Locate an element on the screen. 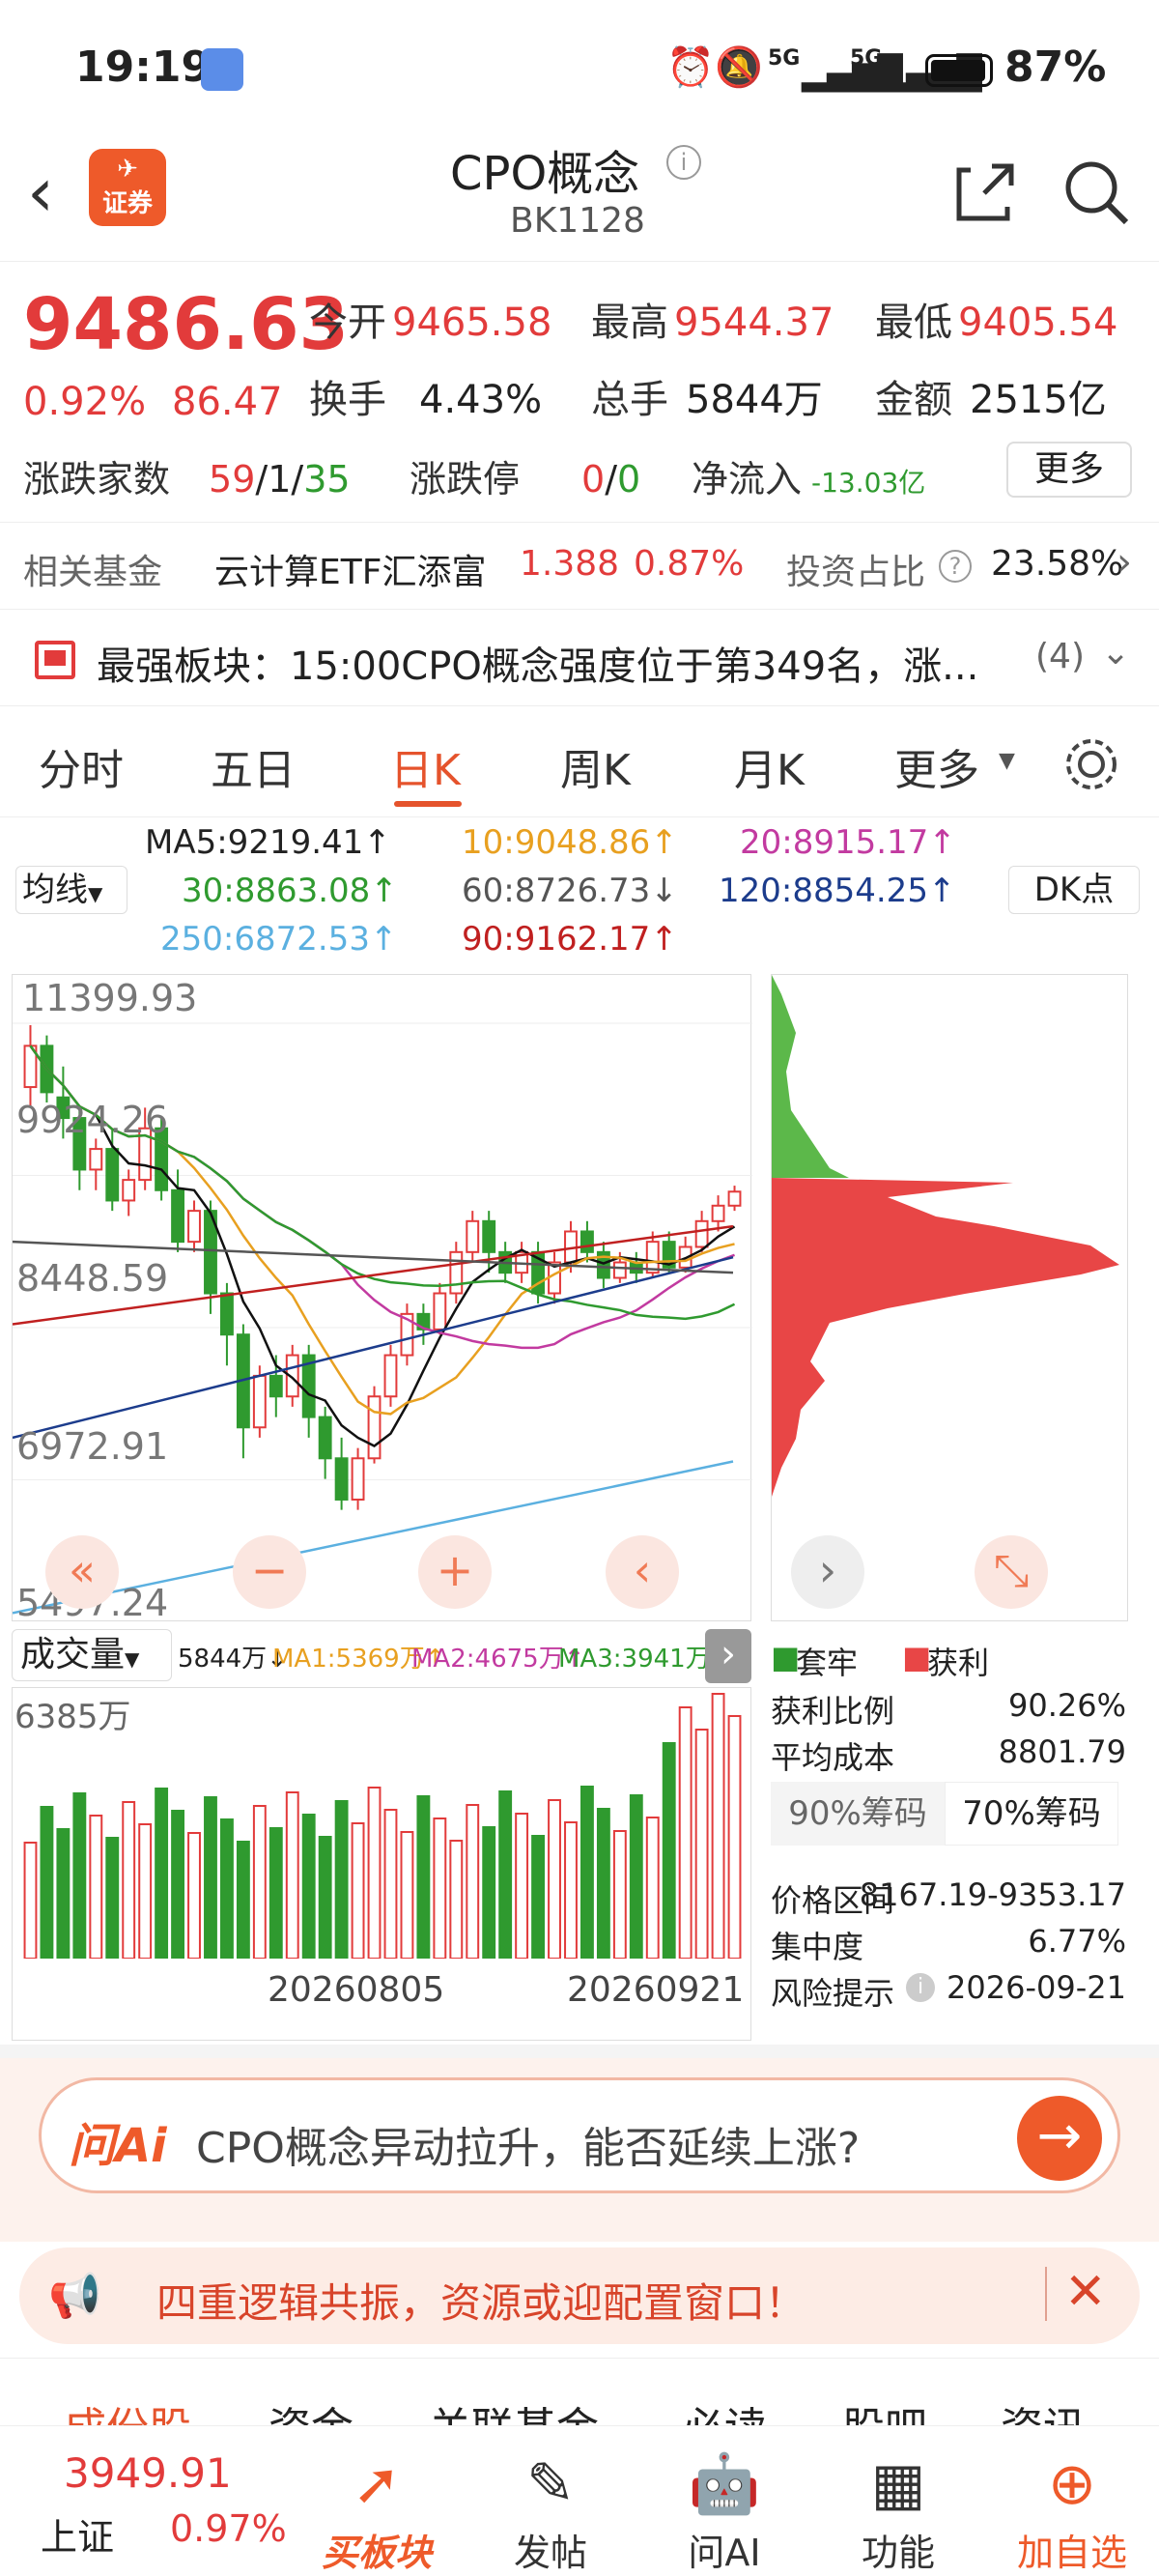  tab-intraday: 分时 is located at coordinates (81, 766).